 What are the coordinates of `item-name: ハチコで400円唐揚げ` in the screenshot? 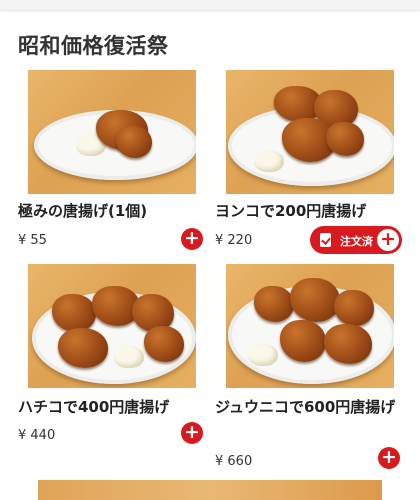 It's located at (94, 407).